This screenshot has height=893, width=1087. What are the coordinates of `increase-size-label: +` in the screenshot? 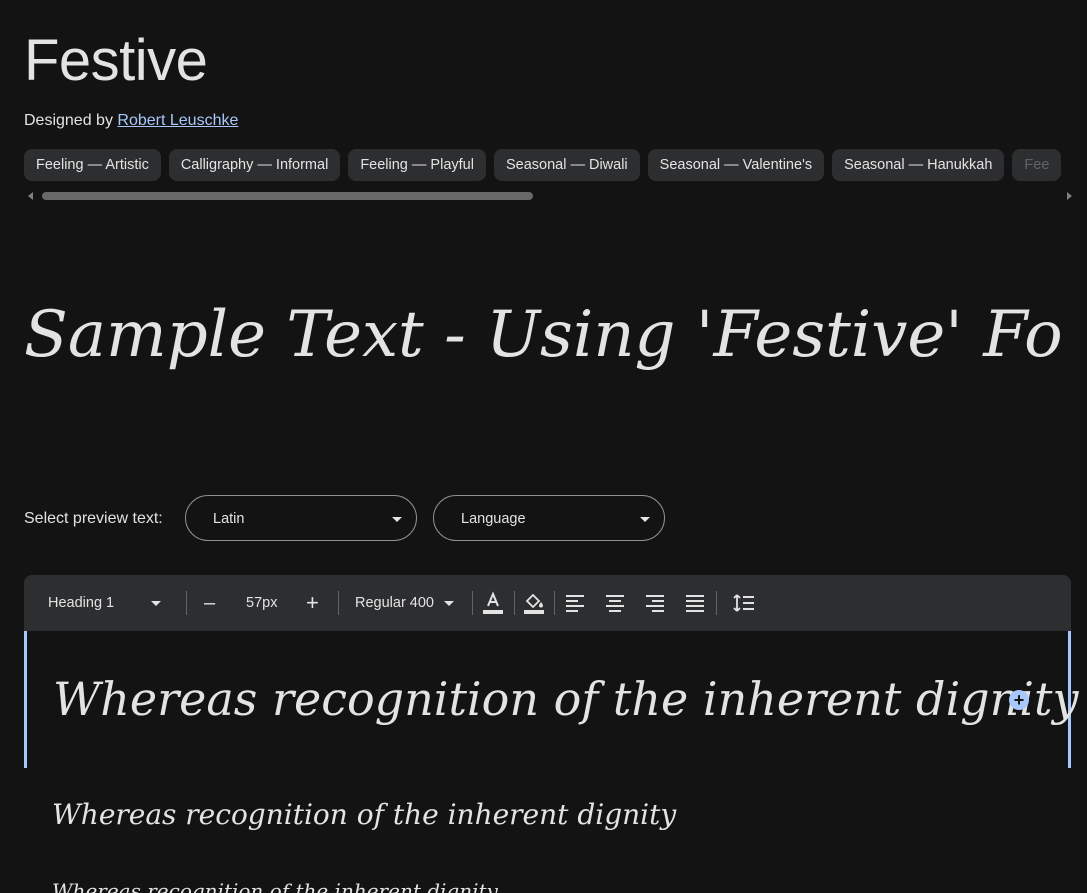 It's located at (312, 602).